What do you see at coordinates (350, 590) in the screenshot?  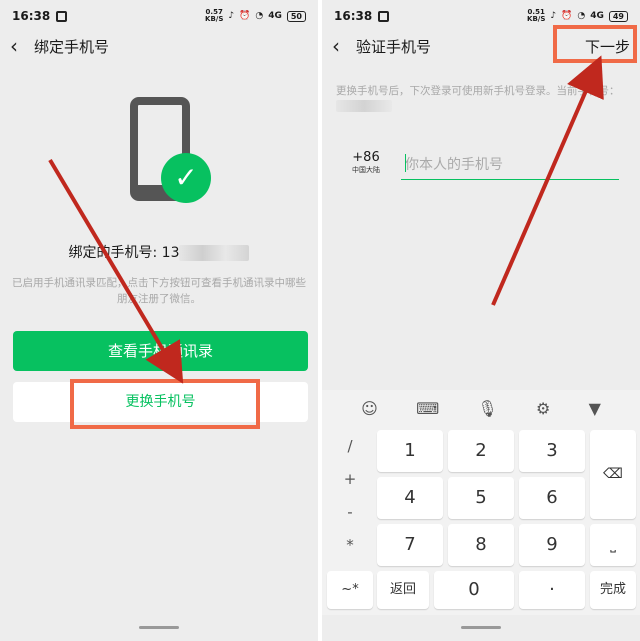 I see `symbol-switch-key: ~*` at bounding box center [350, 590].